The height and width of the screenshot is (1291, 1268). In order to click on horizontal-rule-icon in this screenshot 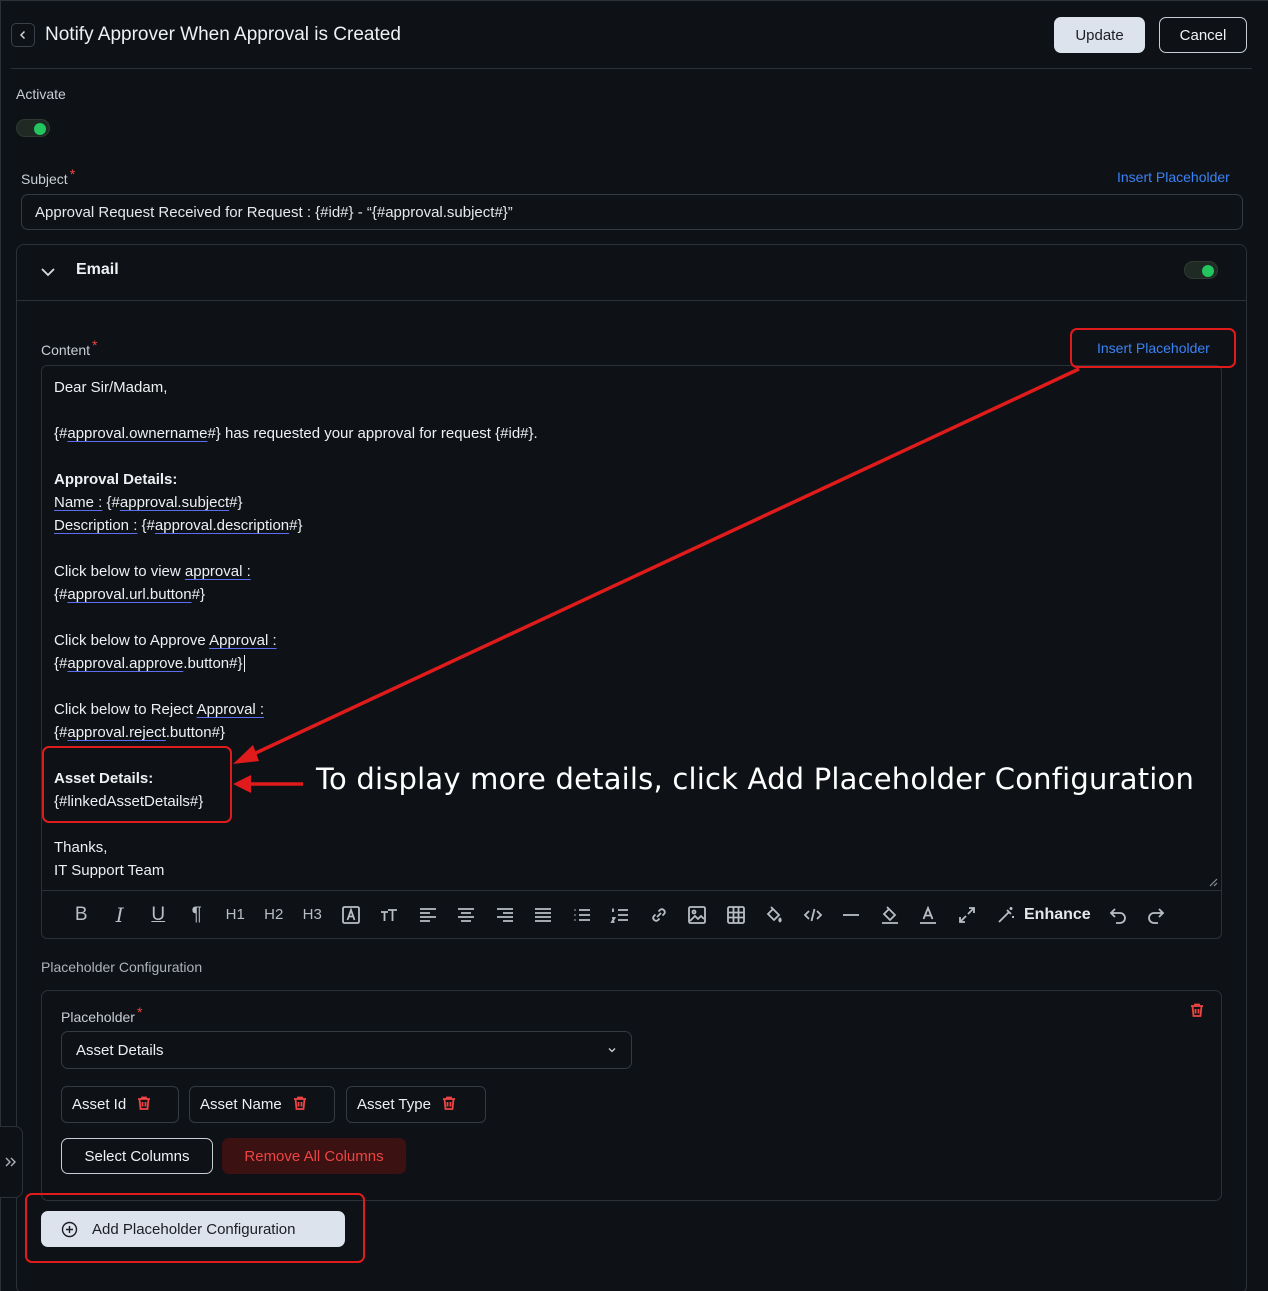, I will do `click(851, 914)`.